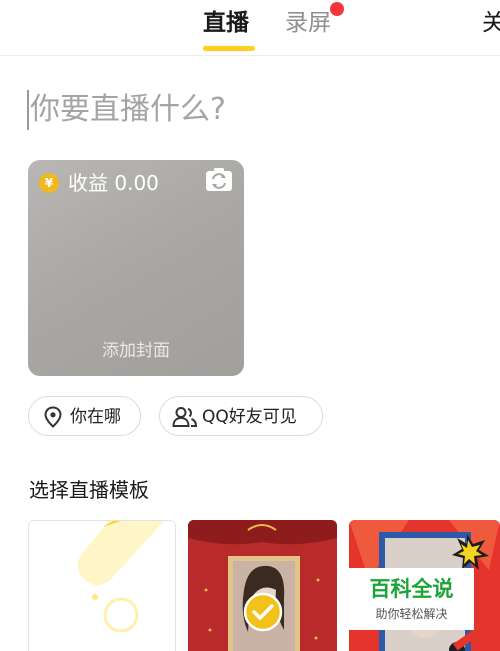  What do you see at coordinates (136, 268) in the screenshot?
I see `cover-image-picker: ¥ 收益 0.00 添加封面` at bounding box center [136, 268].